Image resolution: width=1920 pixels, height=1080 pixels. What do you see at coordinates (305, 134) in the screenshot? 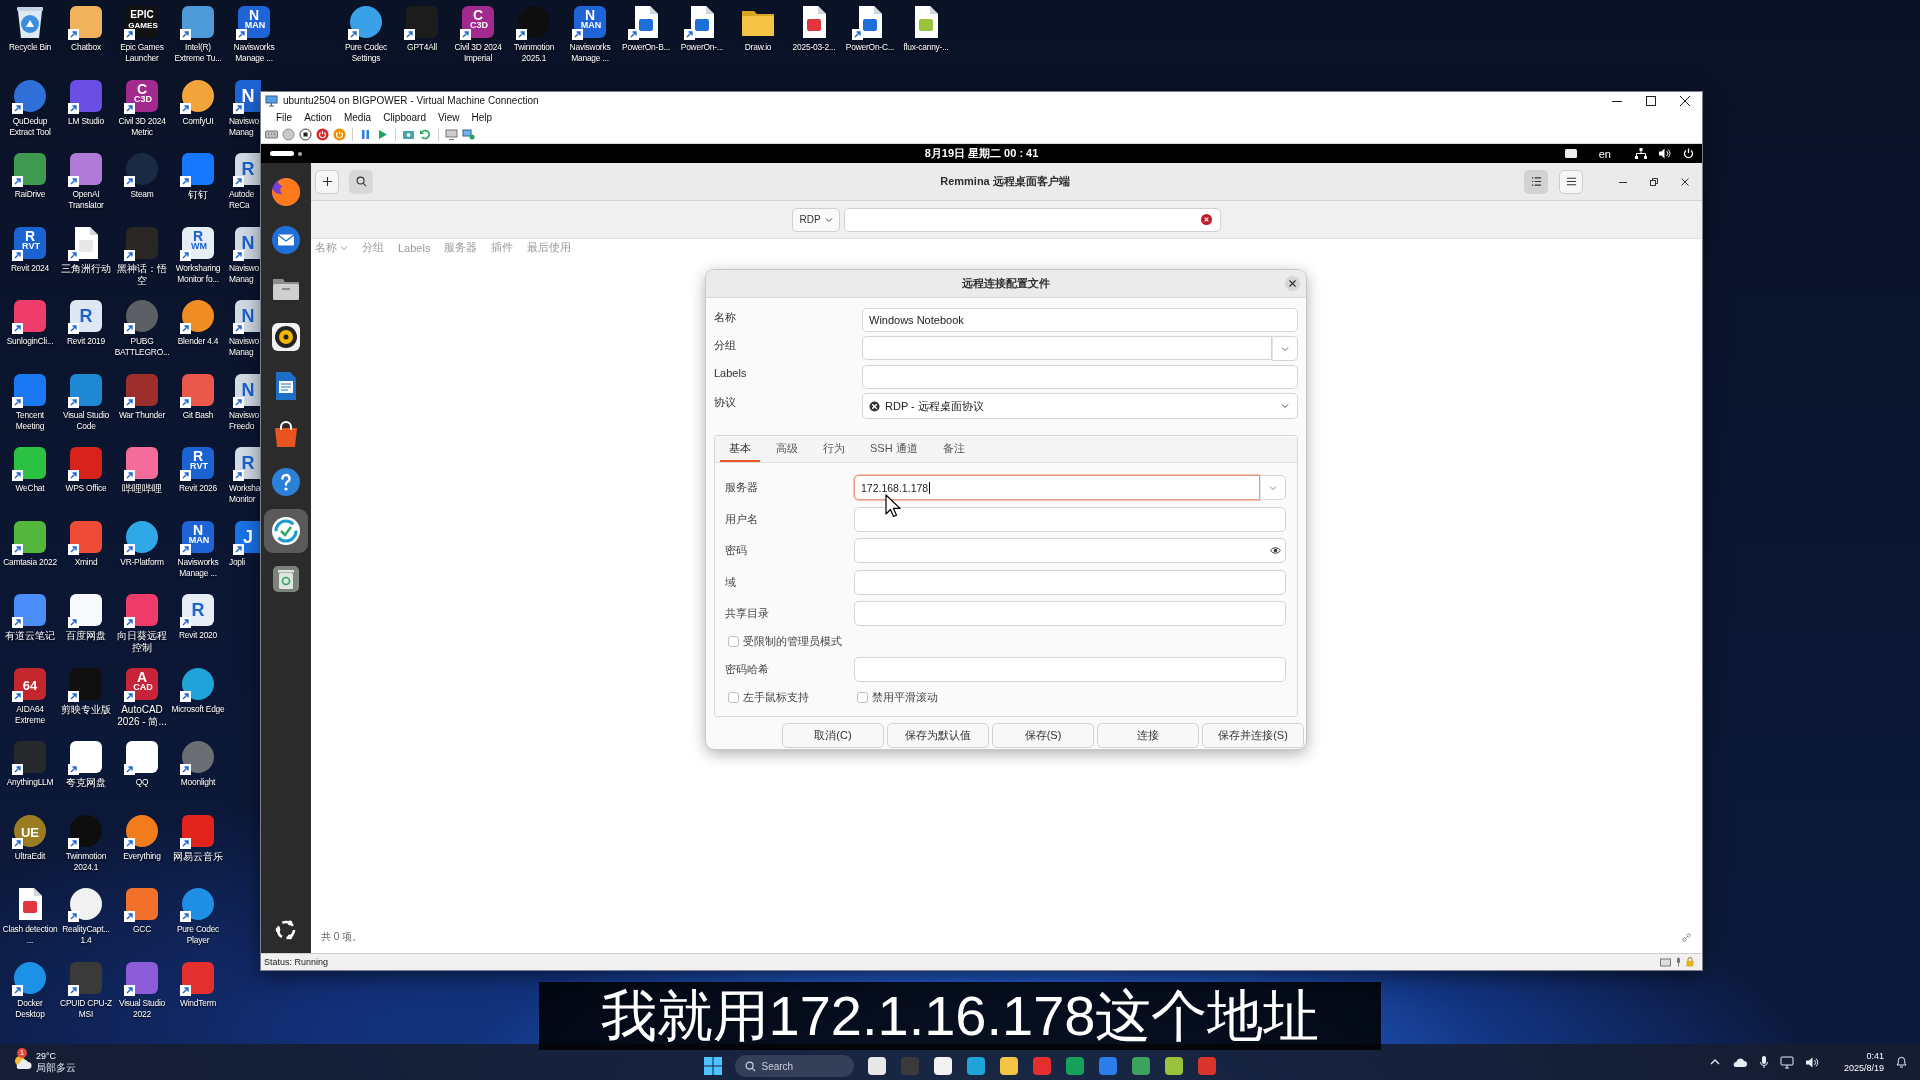
I see `stop-icon` at bounding box center [305, 134].